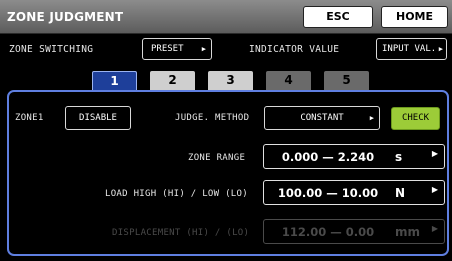 Image resolution: width=452 pixels, height=261 pixels. What do you see at coordinates (217, 158) in the screenshot?
I see `zone-range-label: ZONE RANGE` at bounding box center [217, 158].